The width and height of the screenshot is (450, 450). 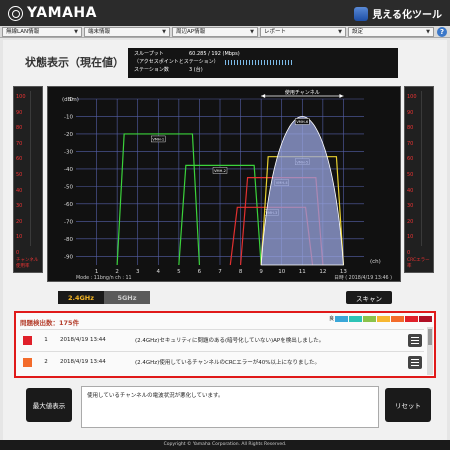 I want to click on x-tick-label: 4, so click(x=159, y=272).